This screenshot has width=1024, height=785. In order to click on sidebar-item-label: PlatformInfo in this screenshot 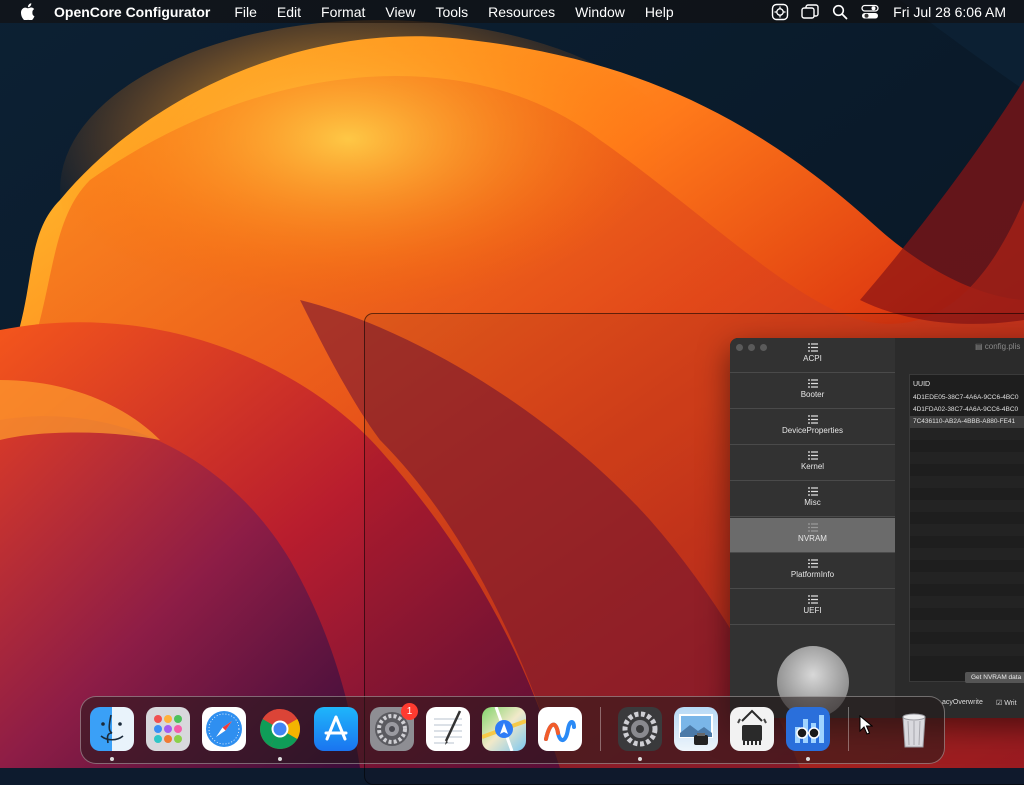, I will do `click(812, 574)`.